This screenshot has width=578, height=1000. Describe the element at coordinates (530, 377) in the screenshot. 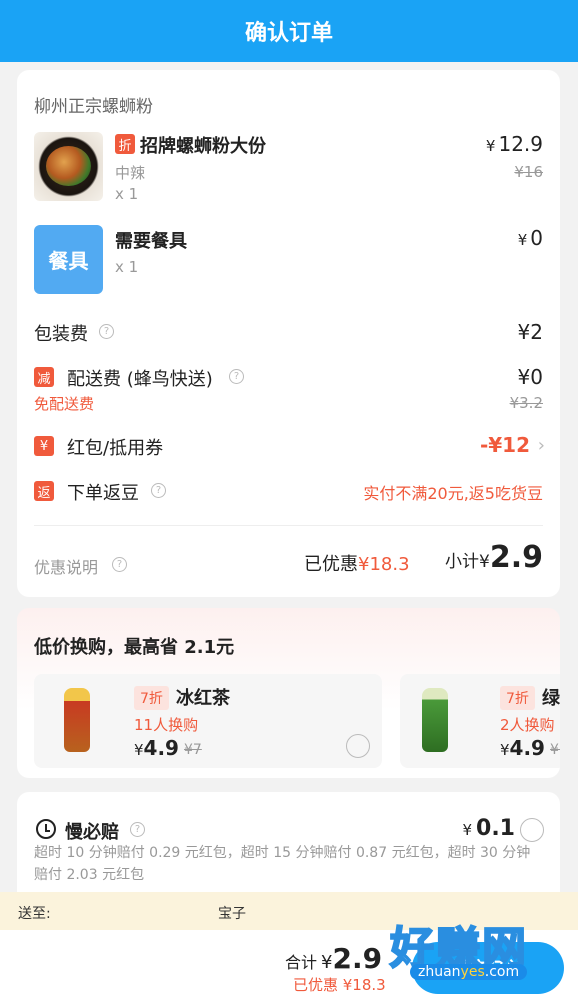

I see `delivery-fee-value: ¥0` at that location.